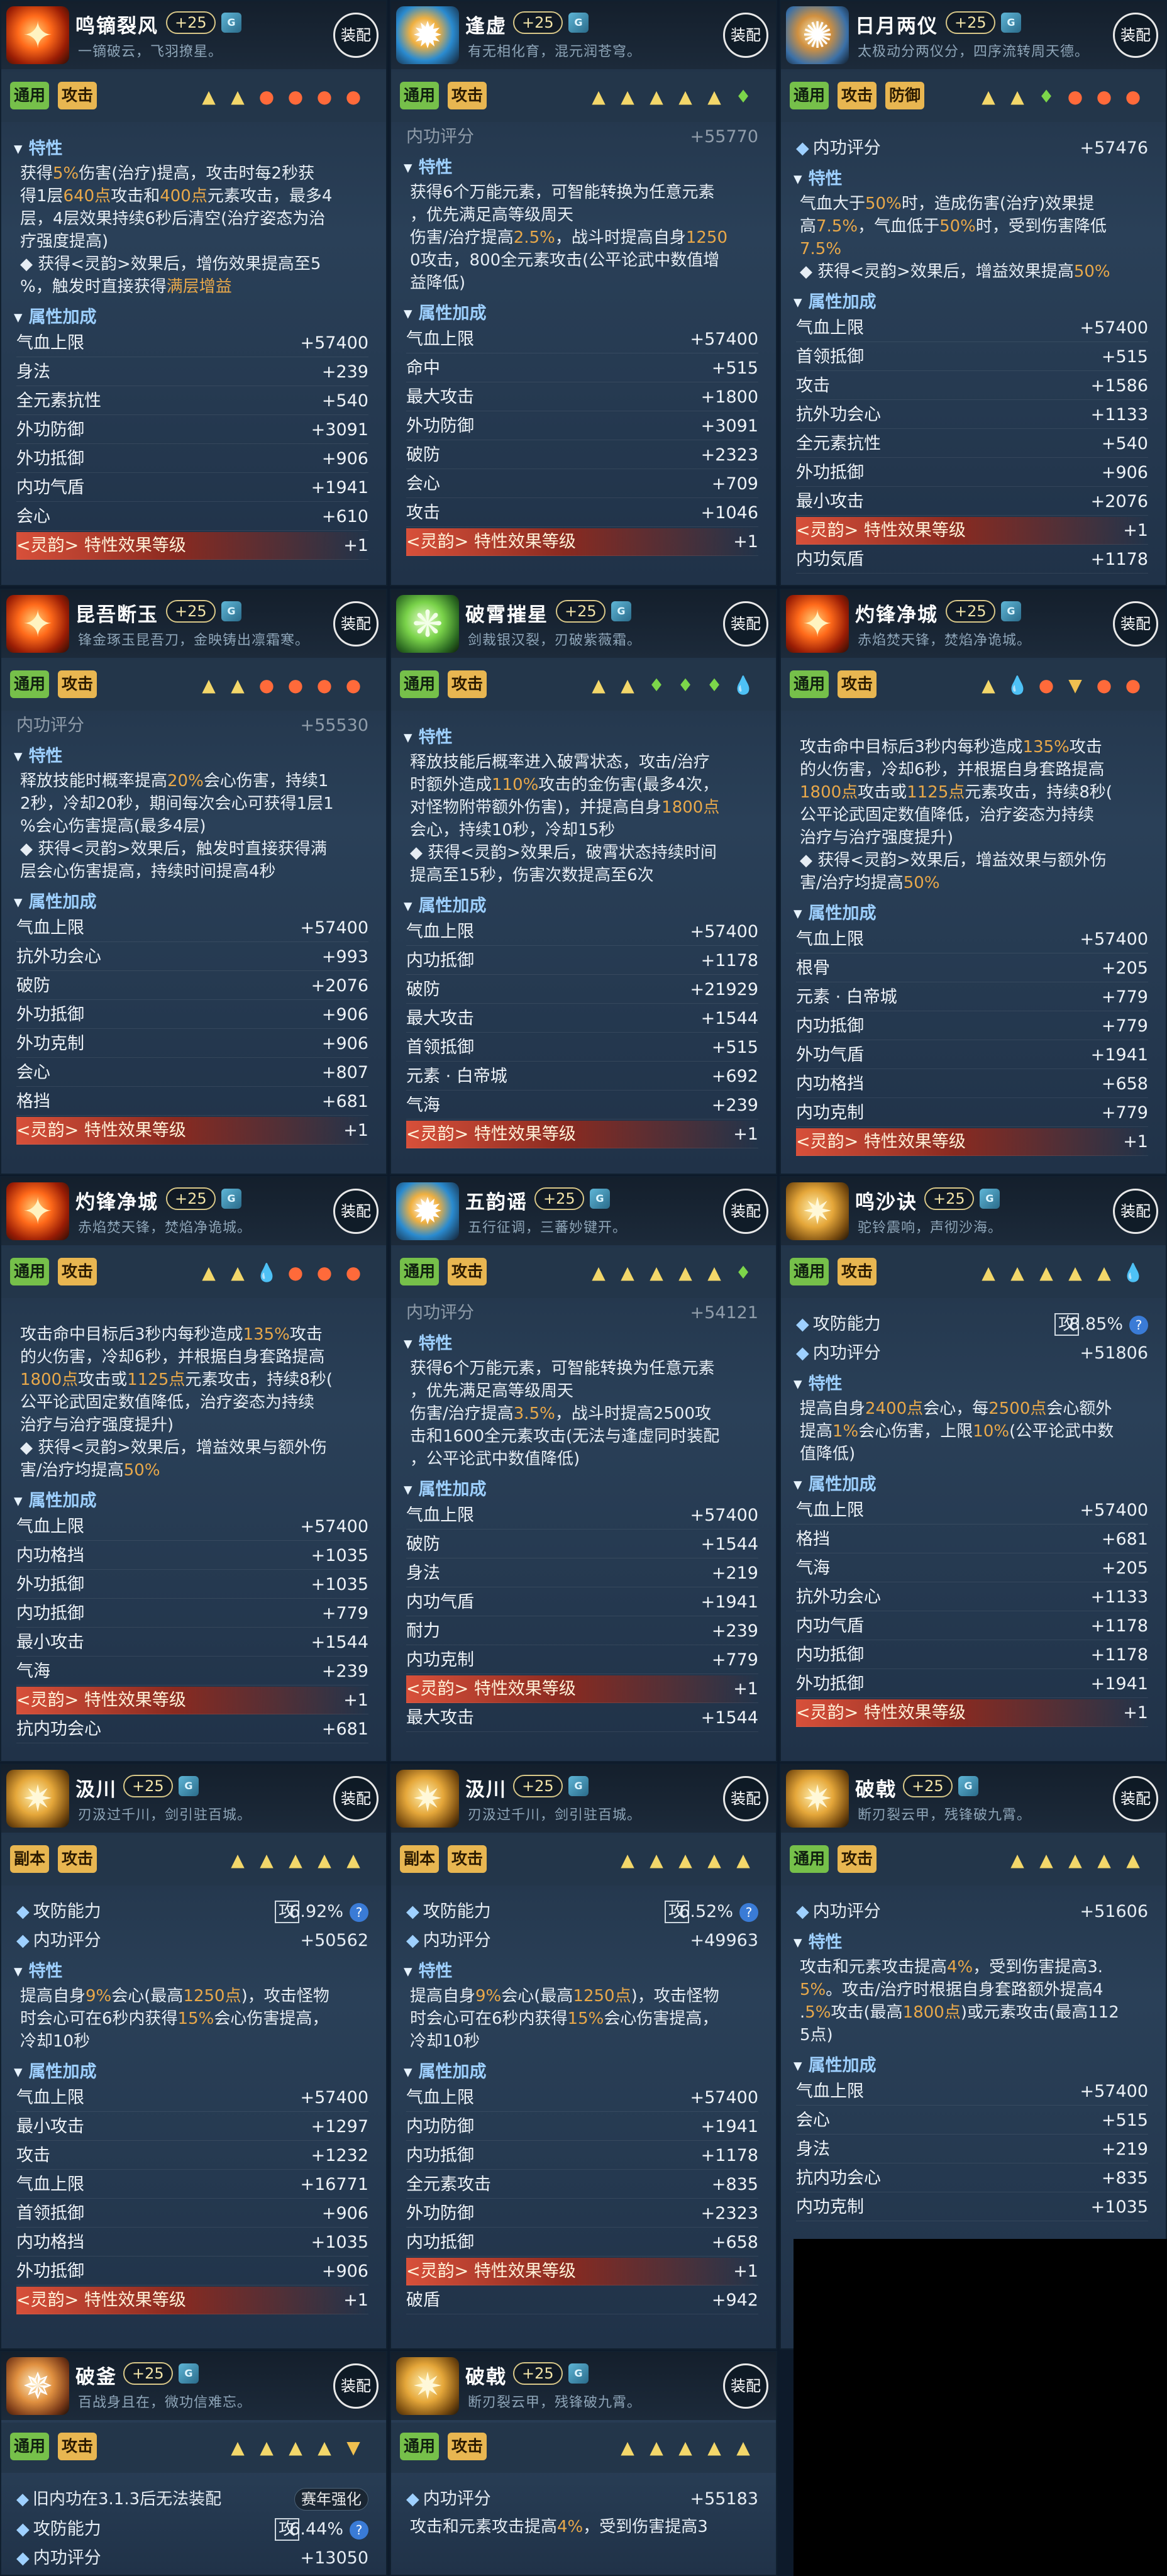  What do you see at coordinates (1124, 443) in the screenshot?
I see `attribute-value: +540` at bounding box center [1124, 443].